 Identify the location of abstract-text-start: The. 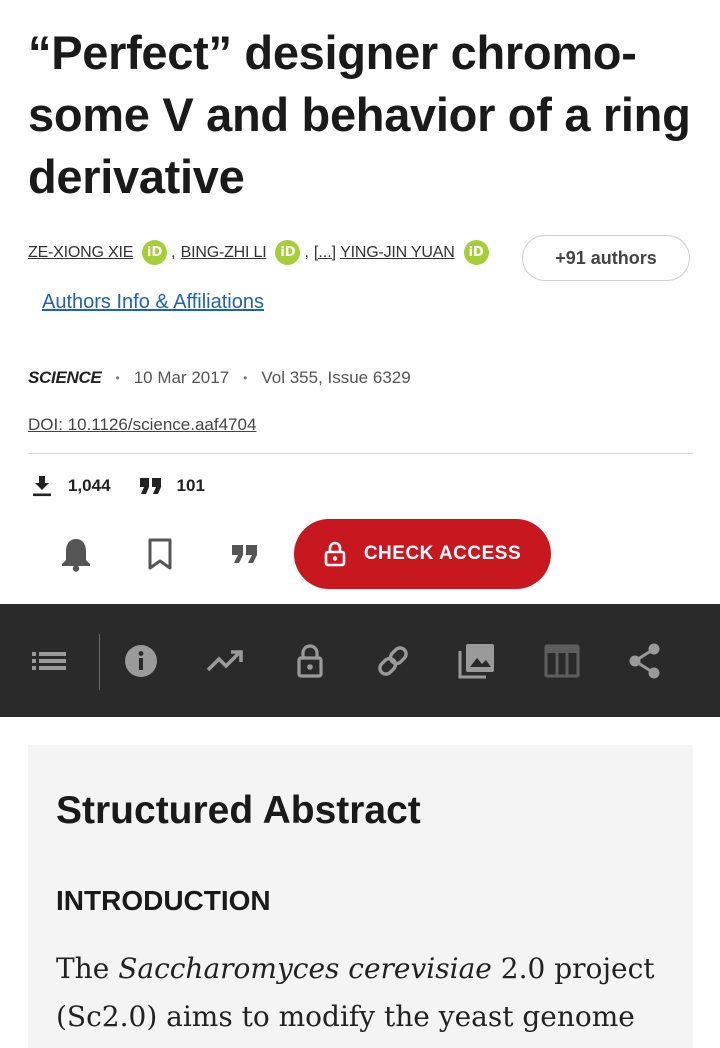
(87, 968).